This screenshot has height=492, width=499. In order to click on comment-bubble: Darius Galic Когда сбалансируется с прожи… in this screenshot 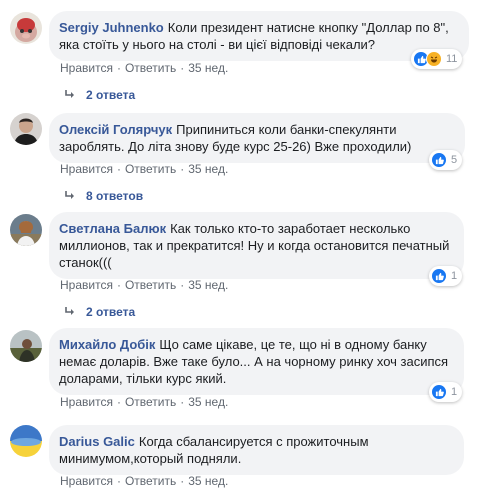, I will do `click(256, 450)`.